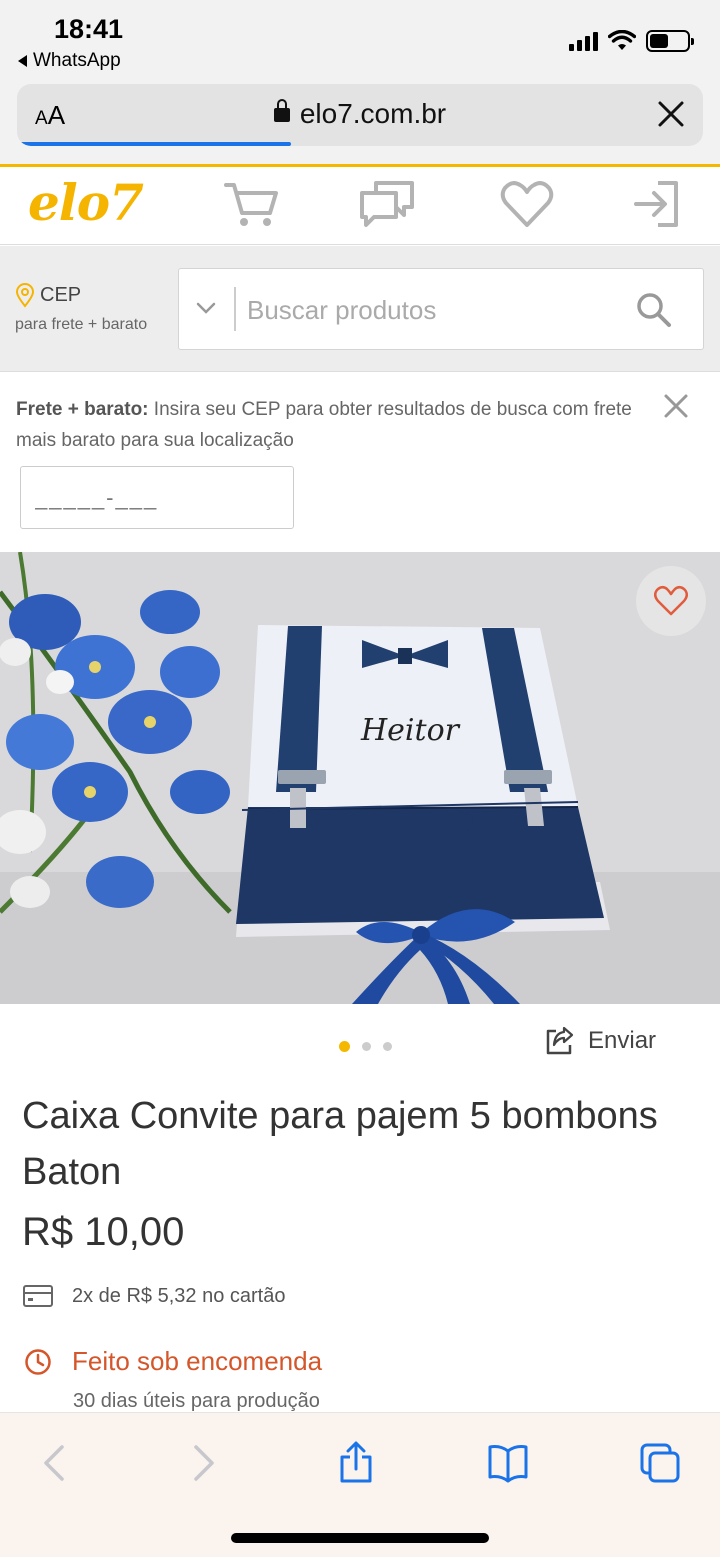 This screenshot has height=1557, width=720. I want to click on carousel-indicator, so click(365, 1046).